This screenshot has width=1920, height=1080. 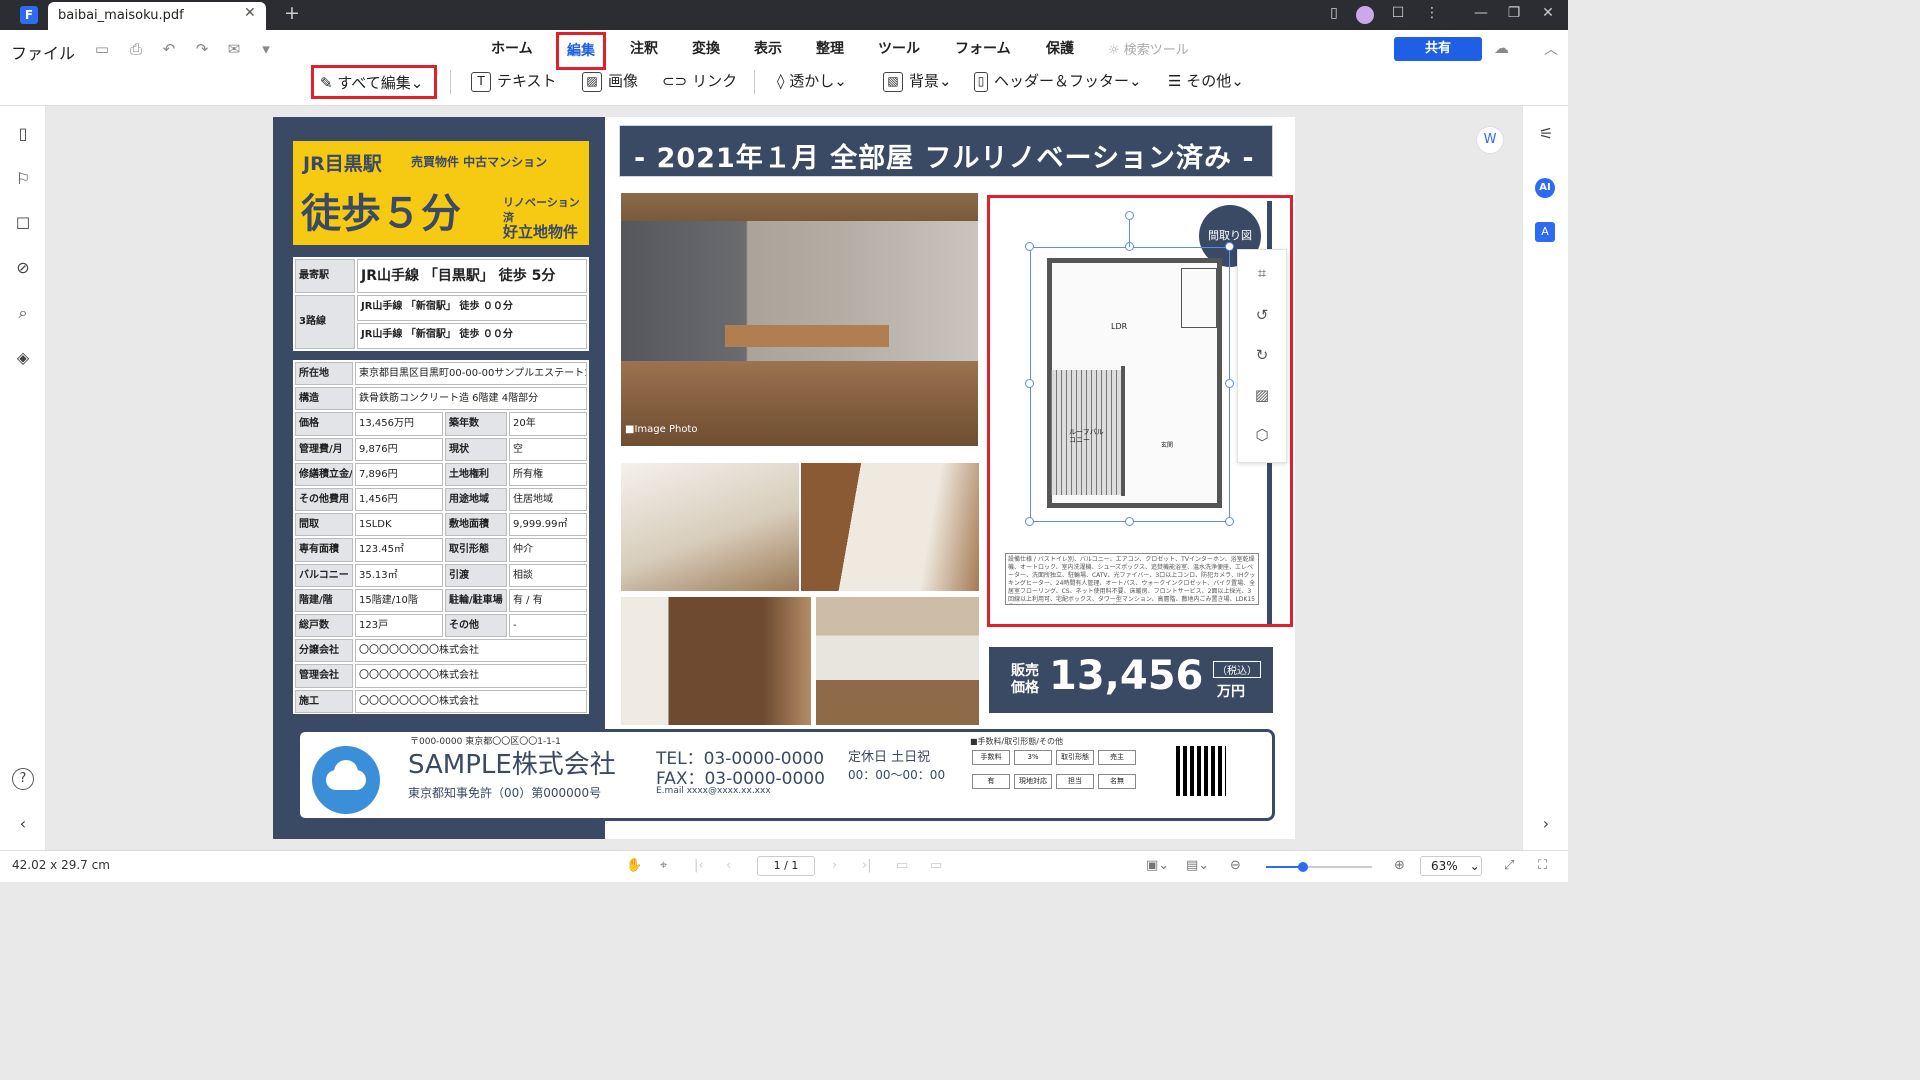 What do you see at coordinates (728, 865) in the screenshot?
I see `prev-page-icon: ‹` at bounding box center [728, 865].